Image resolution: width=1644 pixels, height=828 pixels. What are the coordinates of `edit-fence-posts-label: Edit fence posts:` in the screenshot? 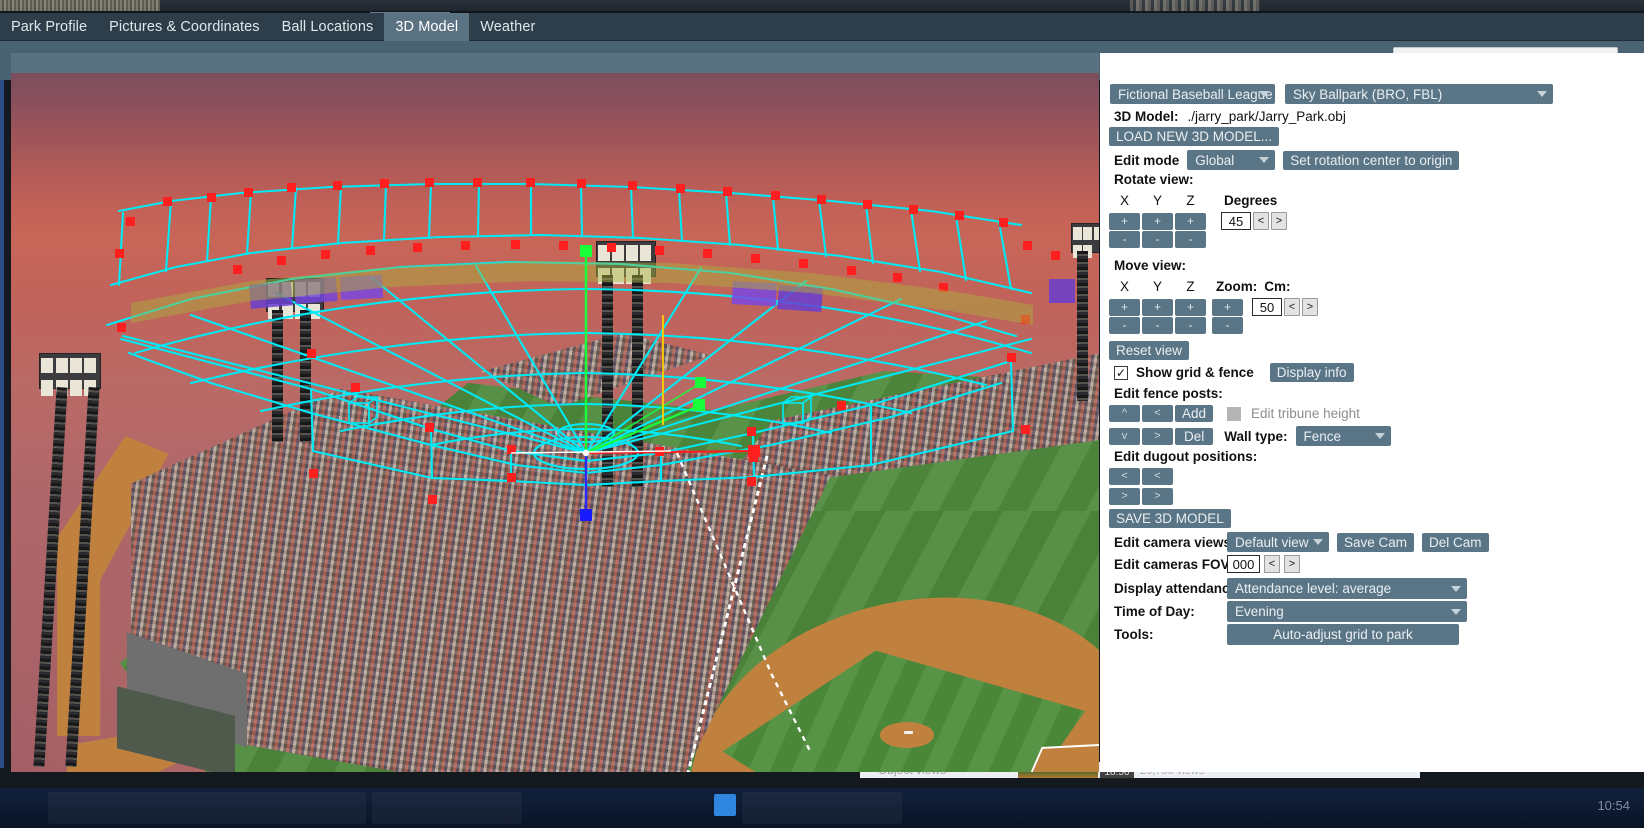 It's located at (1168, 393).